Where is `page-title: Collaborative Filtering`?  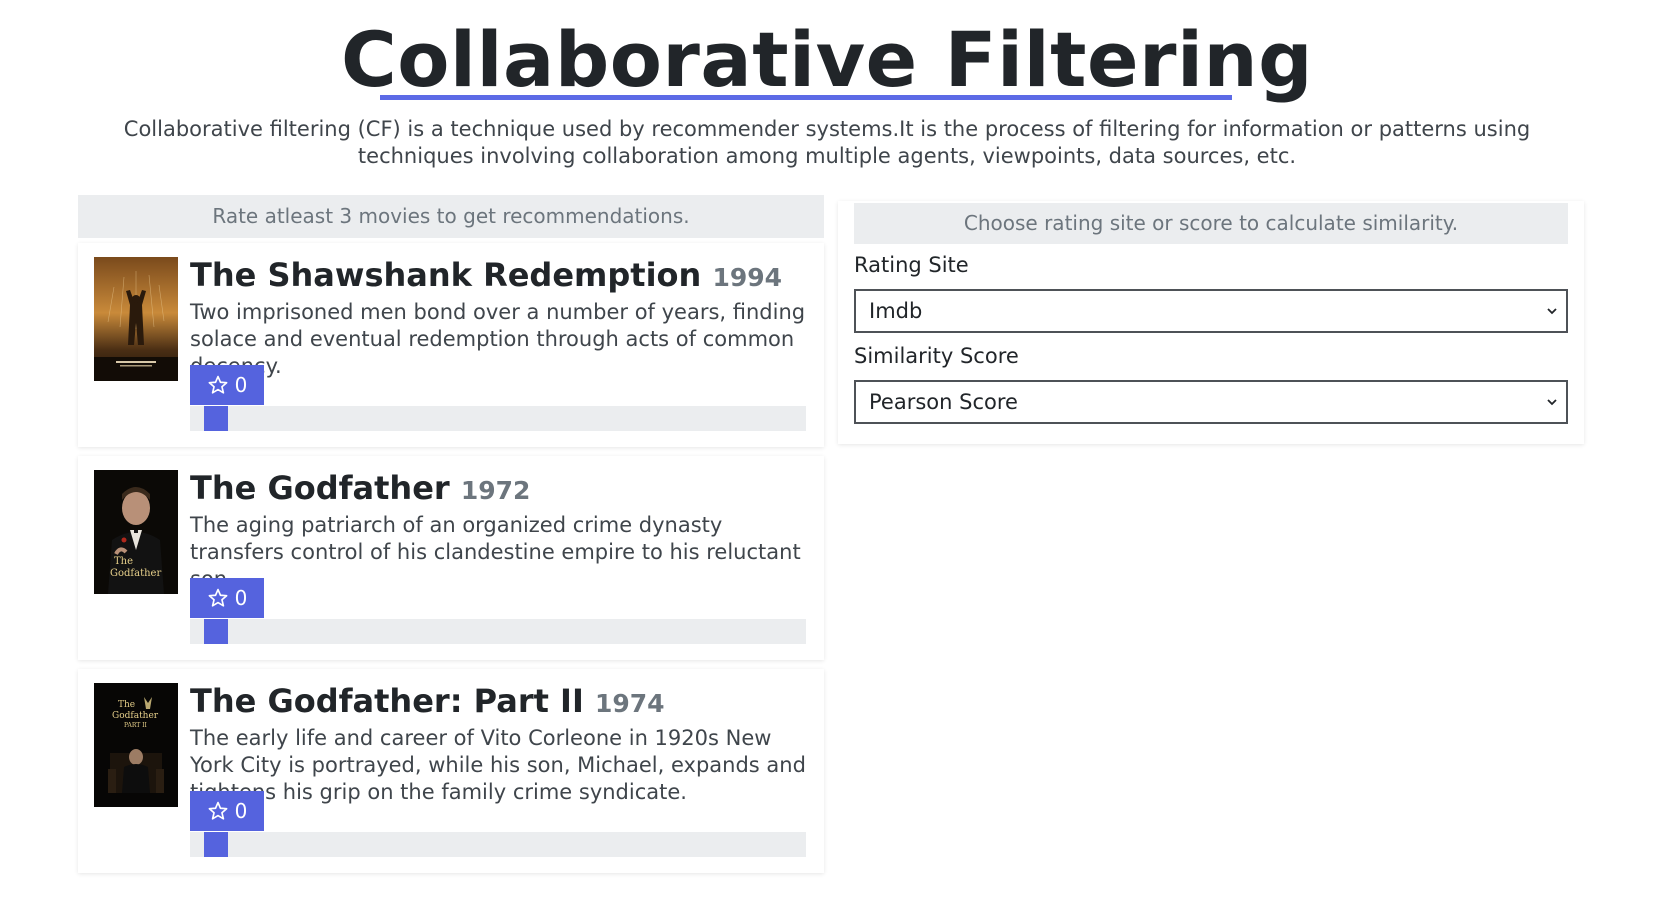
page-title: Collaborative Filtering is located at coordinates (827, 59).